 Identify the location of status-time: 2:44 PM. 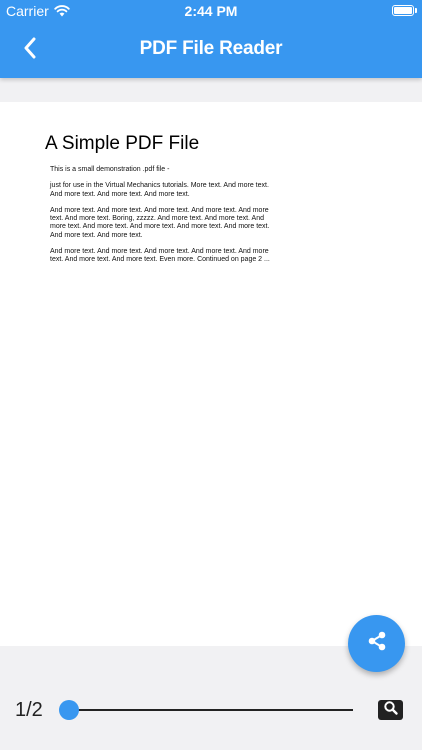
(211, 11).